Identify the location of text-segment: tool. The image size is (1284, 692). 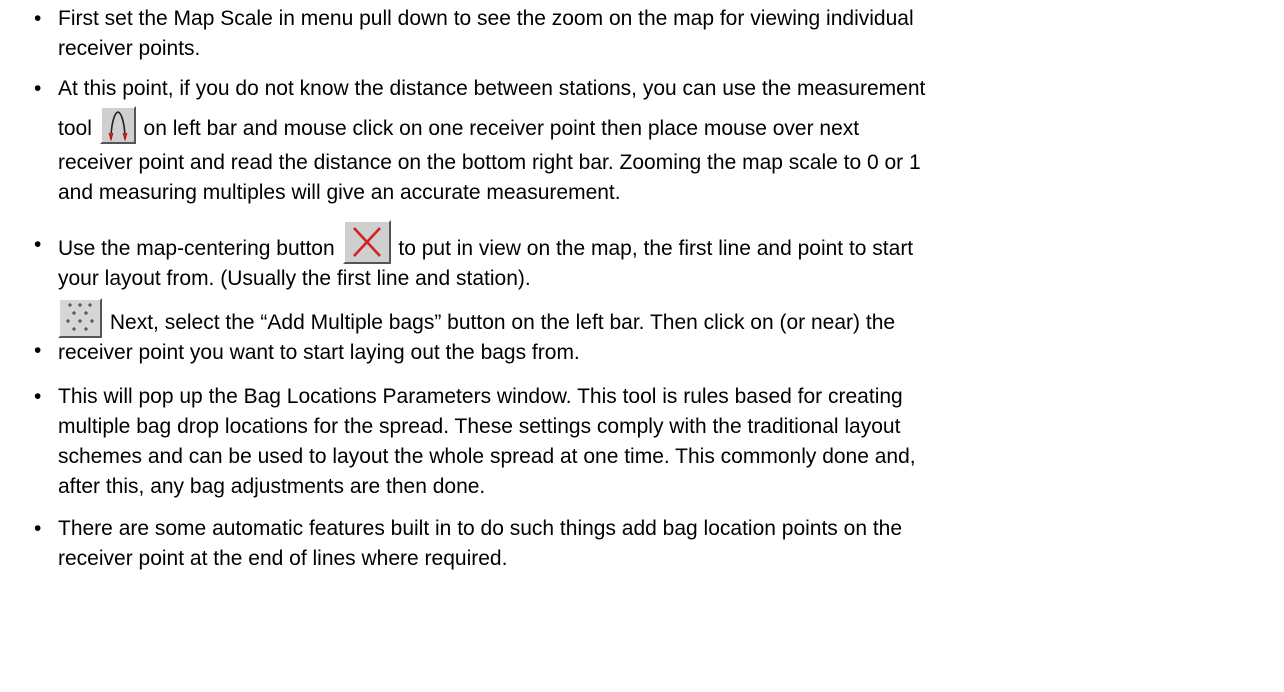
(75, 128).